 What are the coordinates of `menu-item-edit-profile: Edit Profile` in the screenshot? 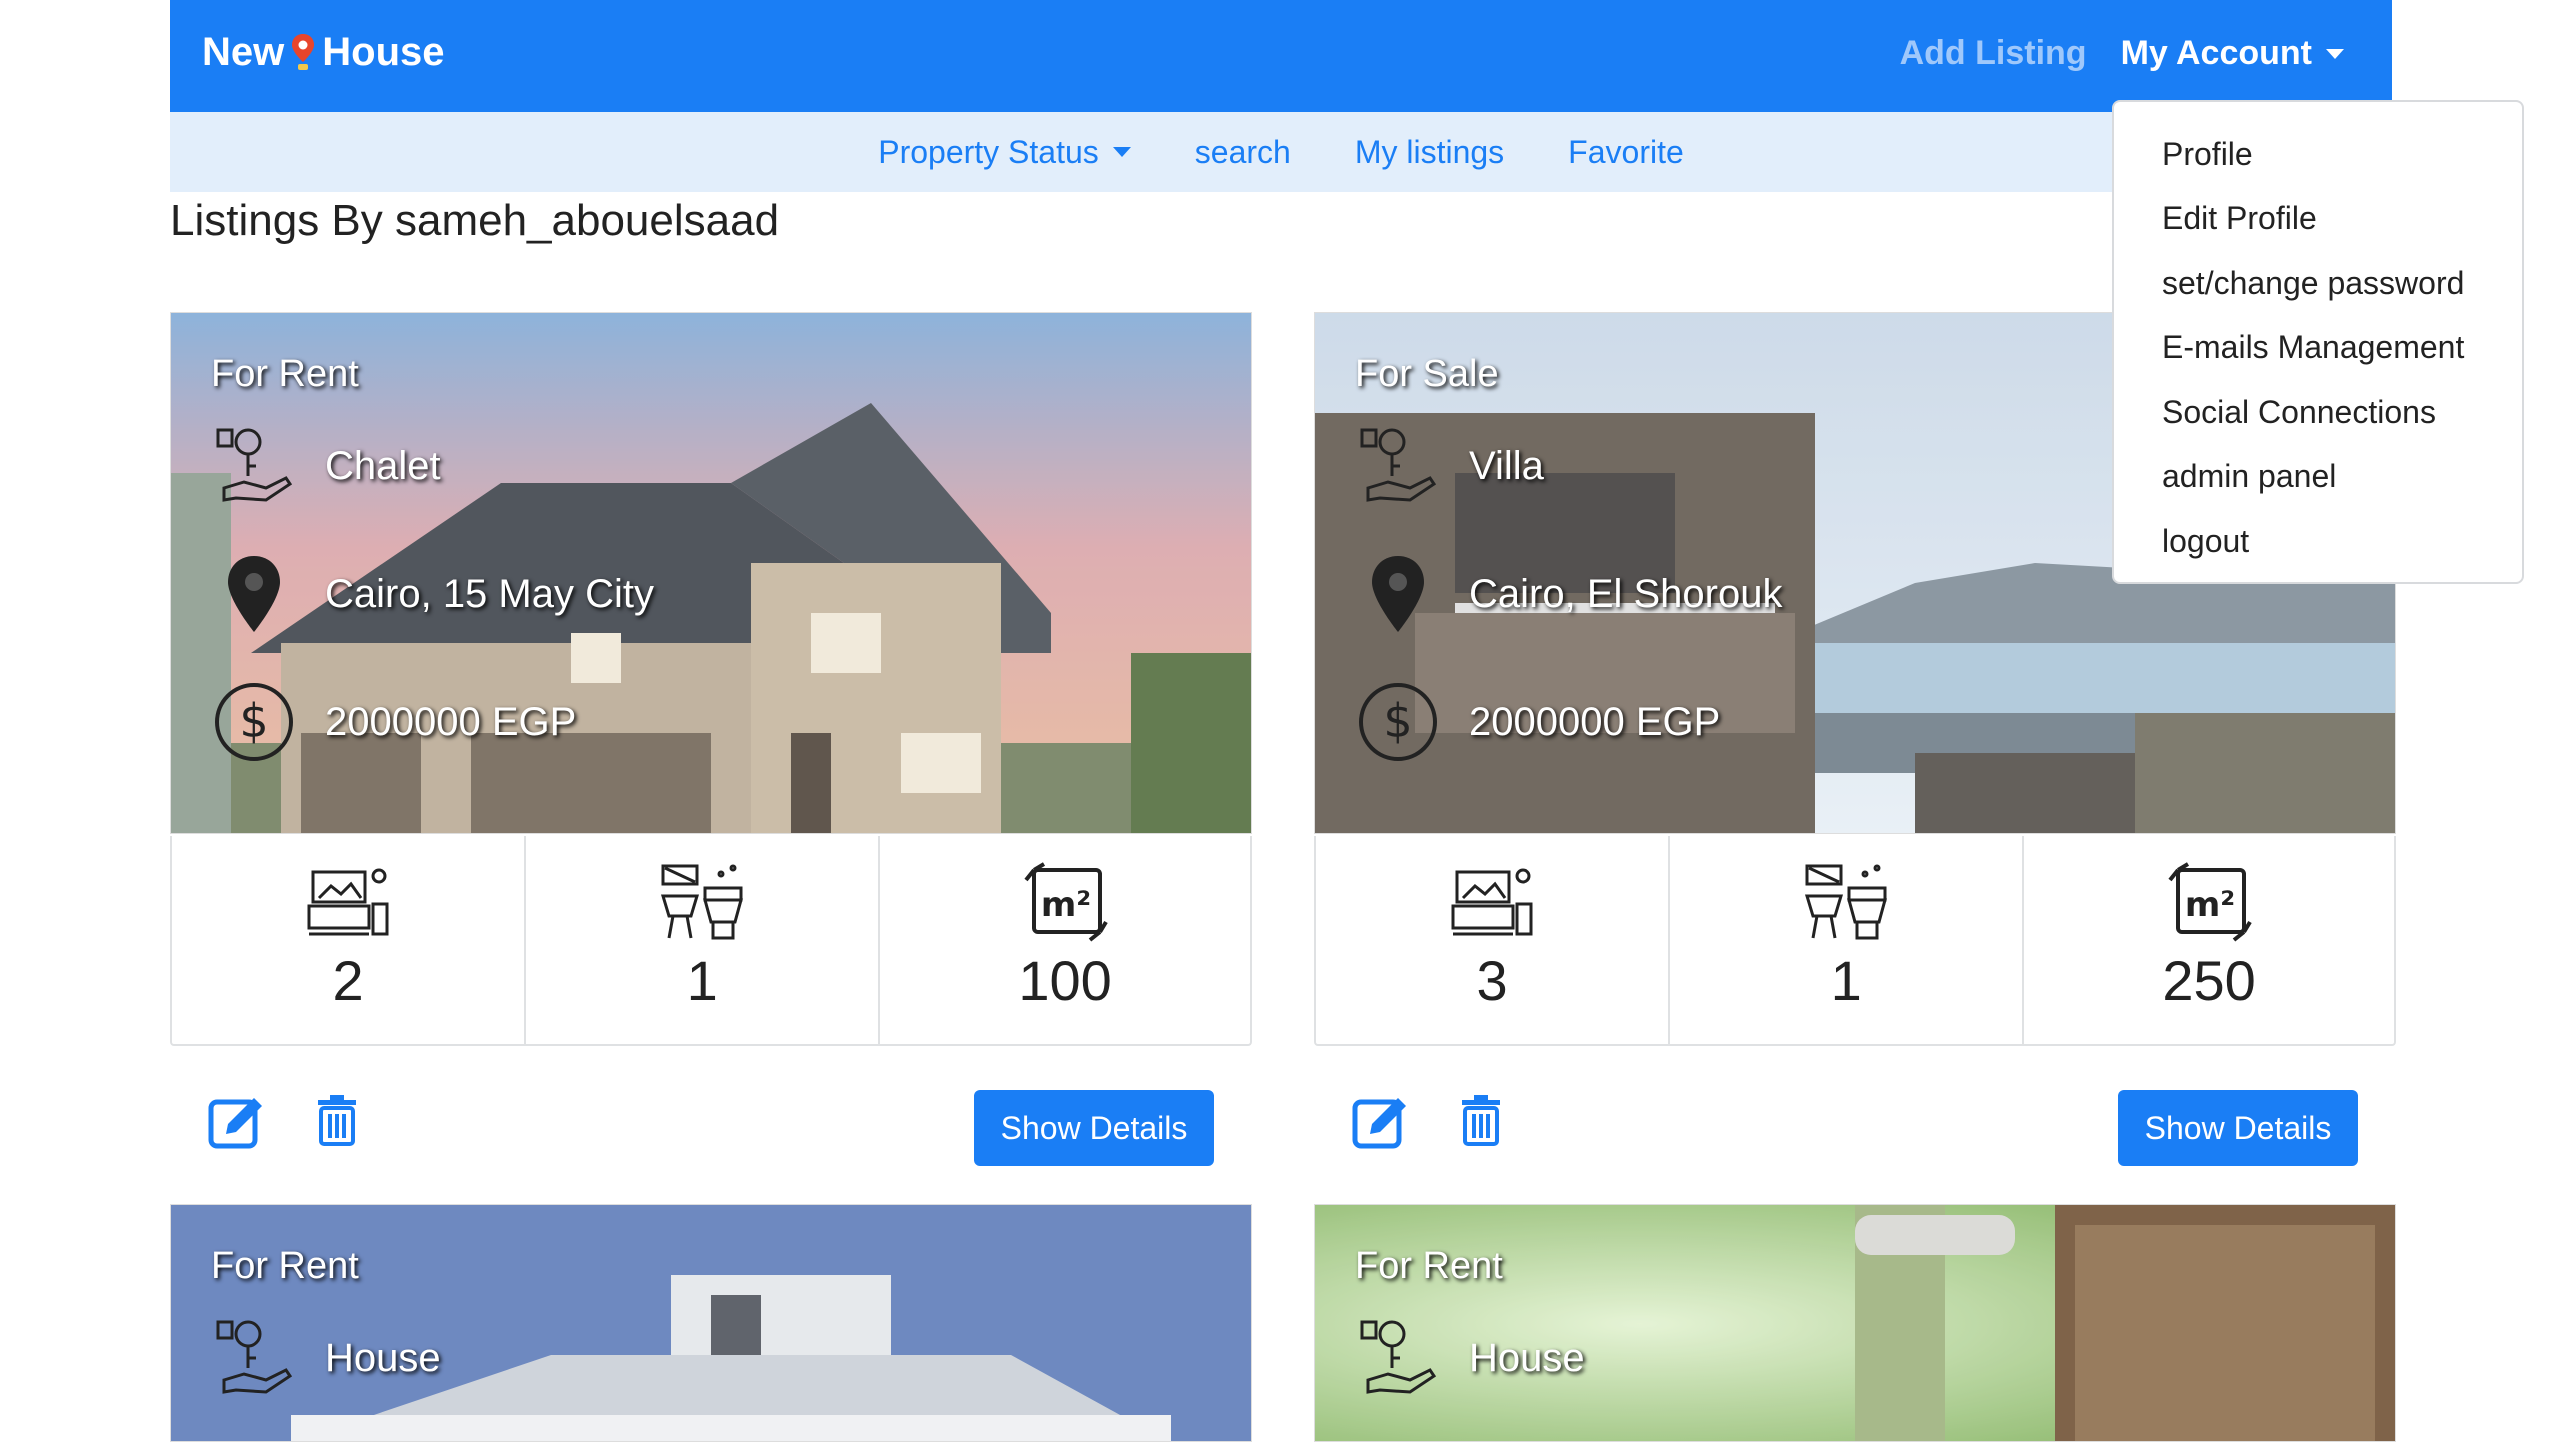 It's located at (2318, 219).